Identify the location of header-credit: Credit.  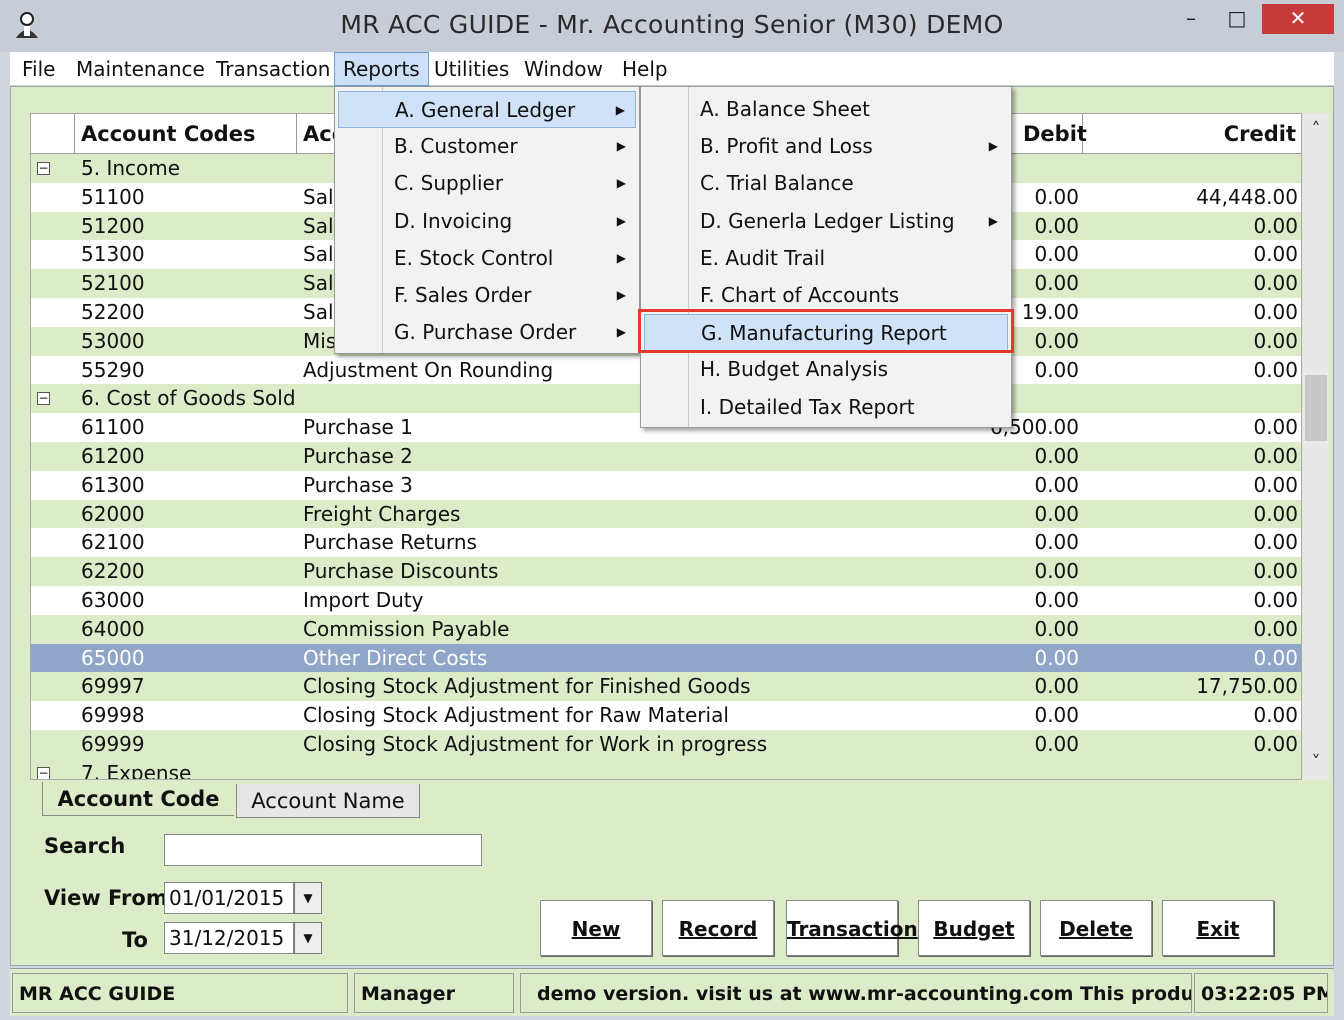
(1192, 134).